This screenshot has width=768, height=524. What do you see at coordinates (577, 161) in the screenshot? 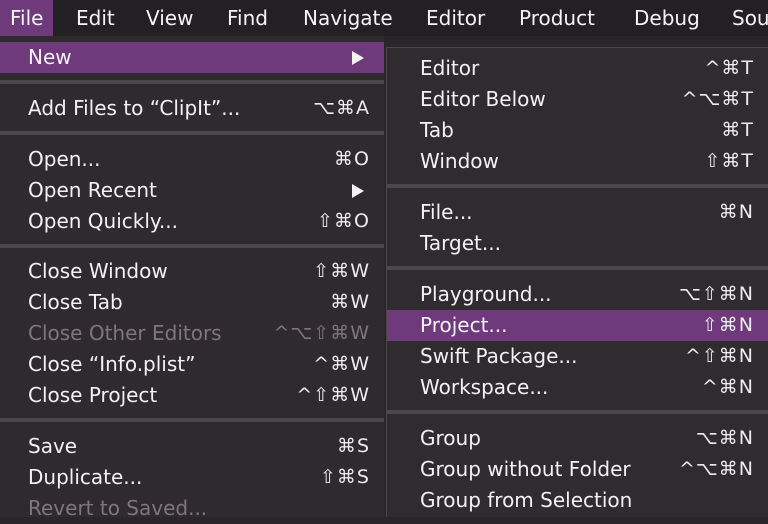
I see `menu-item-window: Window ⇧⌘T` at bounding box center [577, 161].